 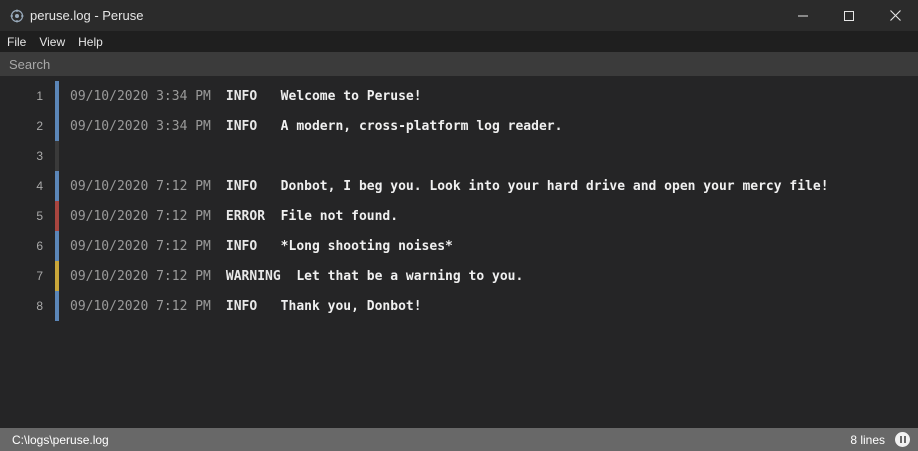 What do you see at coordinates (459, 439) in the screenshot?
I see `status-bar: C:\logs\peruse.log 8 lines` at bounding box center [459, 439].